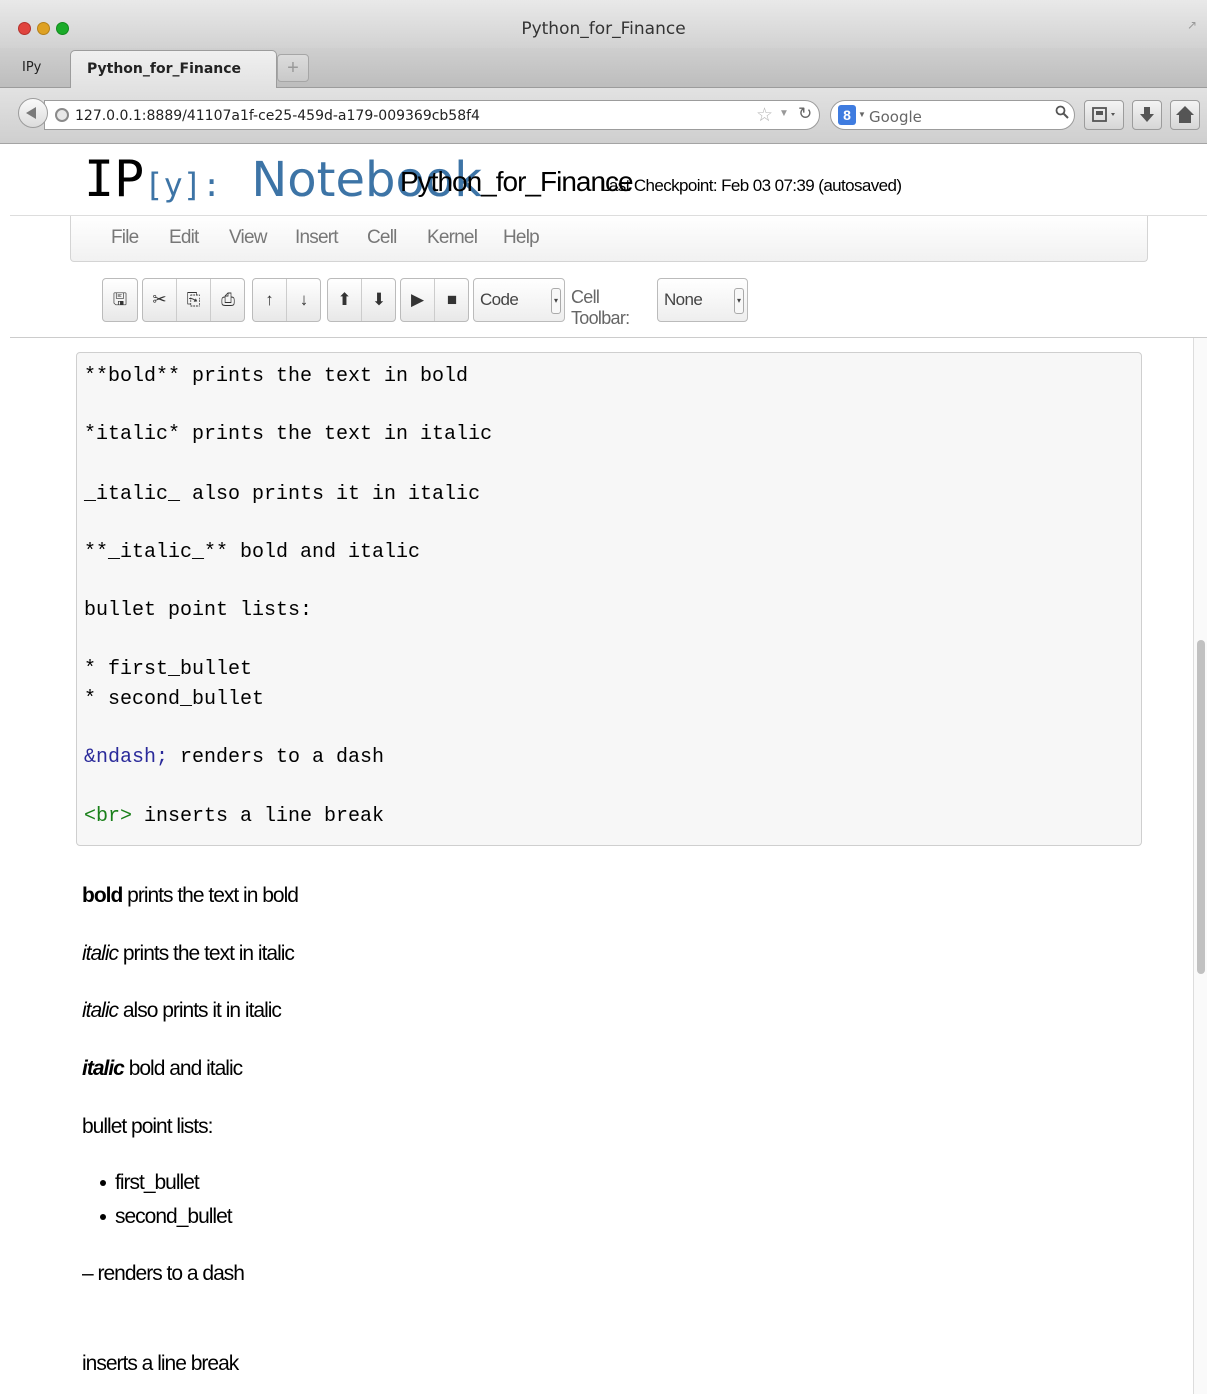 The height and width of the screenshot is (1394, 1207). What do you see at coordinates (521, 238) in the screenshot?
I see `menu-help: Help` at bounding box center [521, 238].